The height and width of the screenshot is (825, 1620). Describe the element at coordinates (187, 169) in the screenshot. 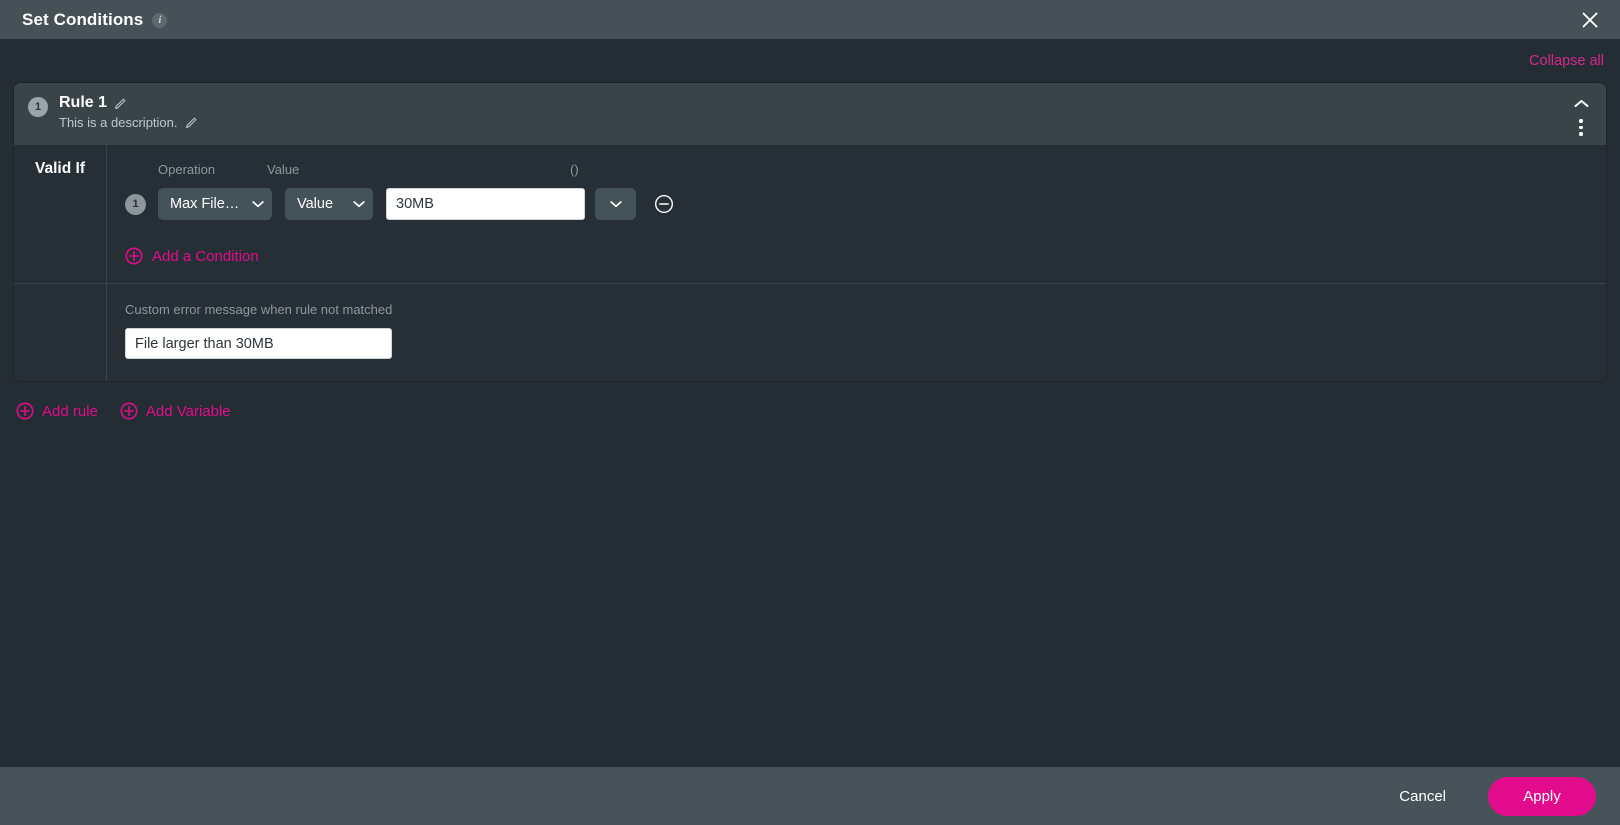

I see `column-header-operation: Operation` at that location.